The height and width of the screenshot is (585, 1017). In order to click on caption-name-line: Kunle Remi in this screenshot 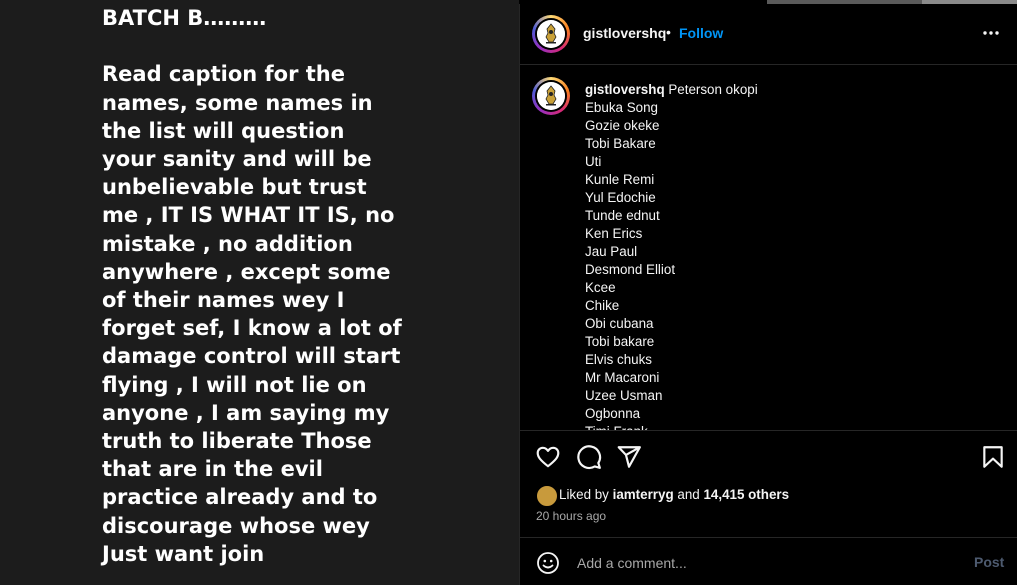, I will do `click(620, 179)`.